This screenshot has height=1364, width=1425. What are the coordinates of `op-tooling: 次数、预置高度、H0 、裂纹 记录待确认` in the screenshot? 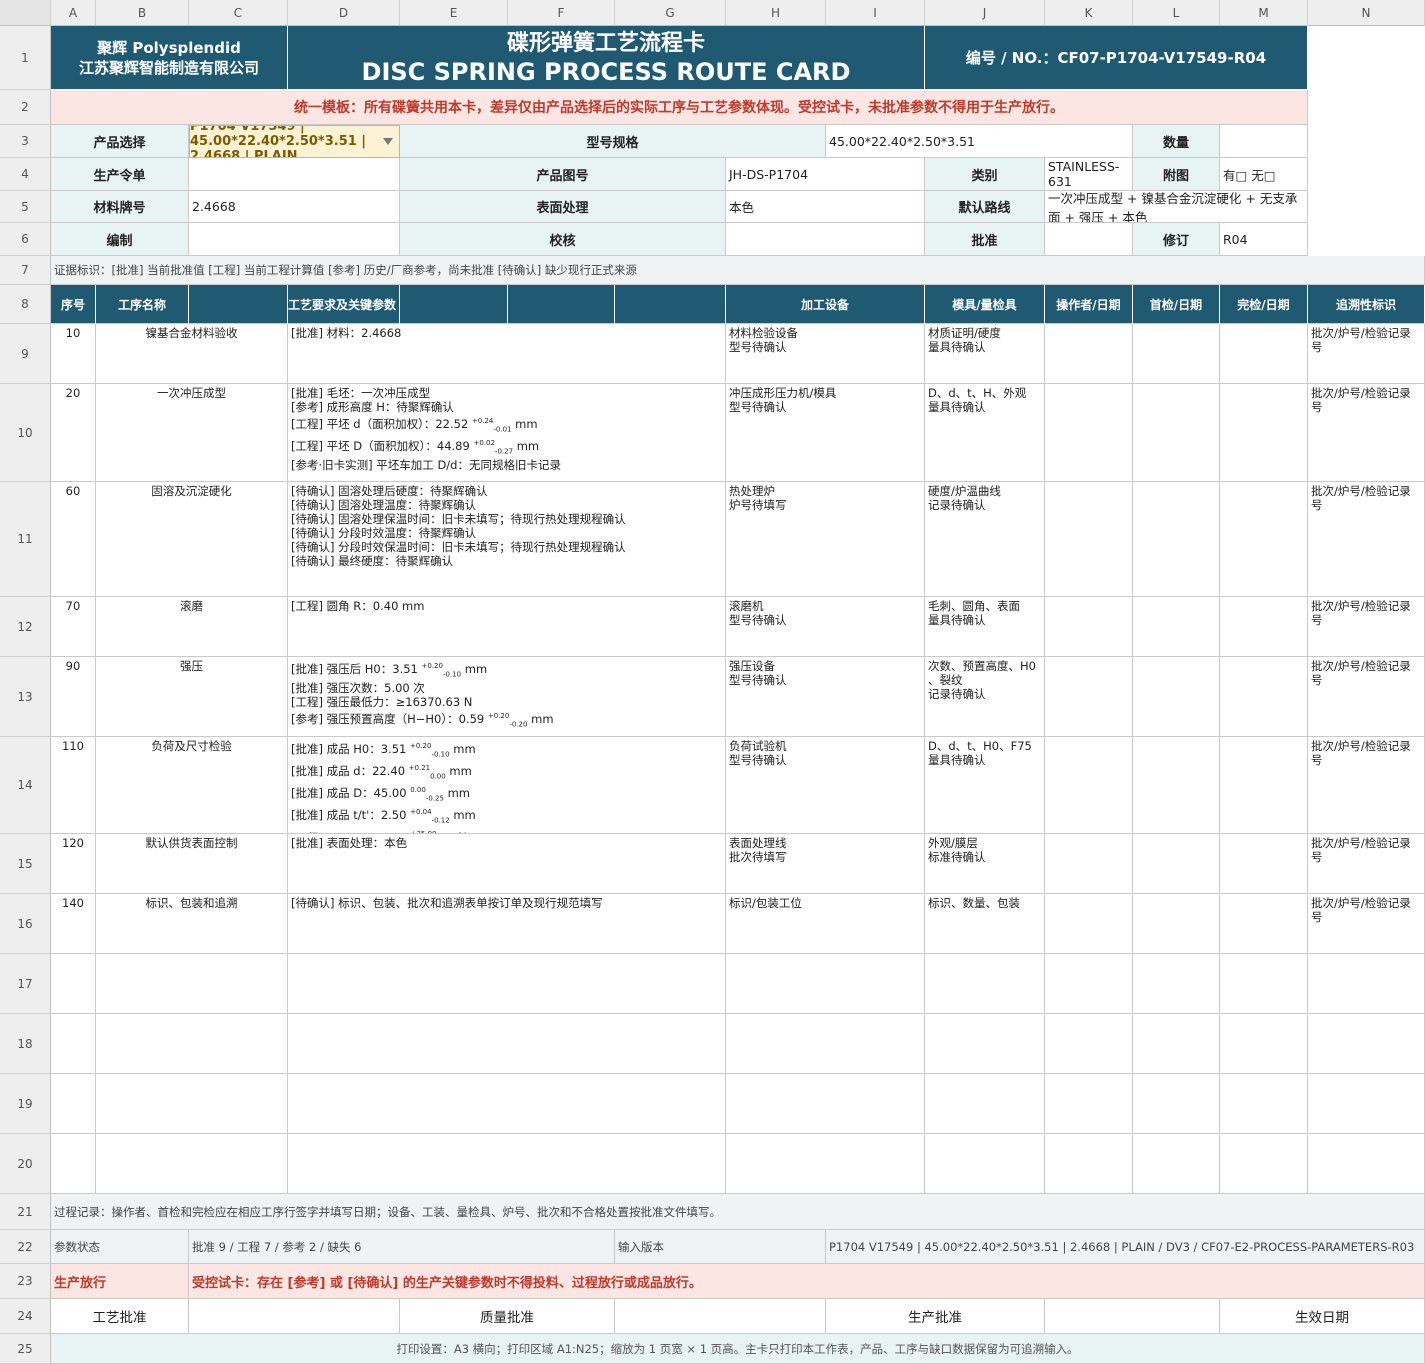 It's located at (985, 697).